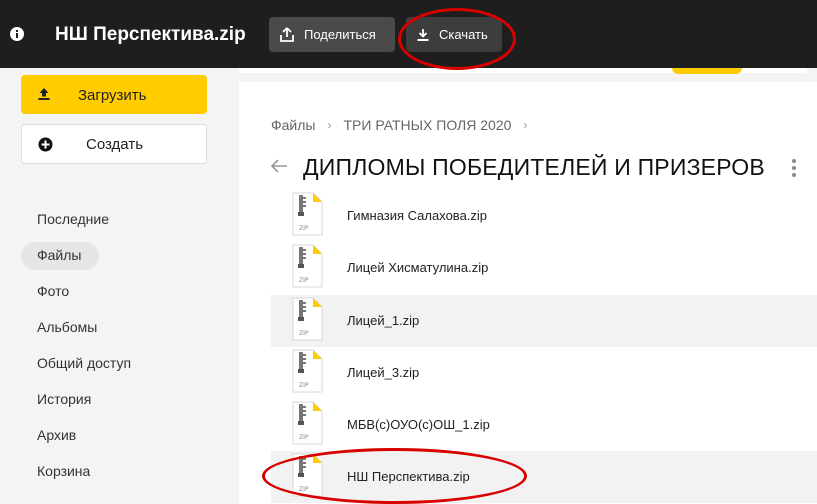 The image size is (817, 504). I want to click on file-row: ZIP МБВ(с)ОУО(с)ОШ_1.zip, so click(544, 425).